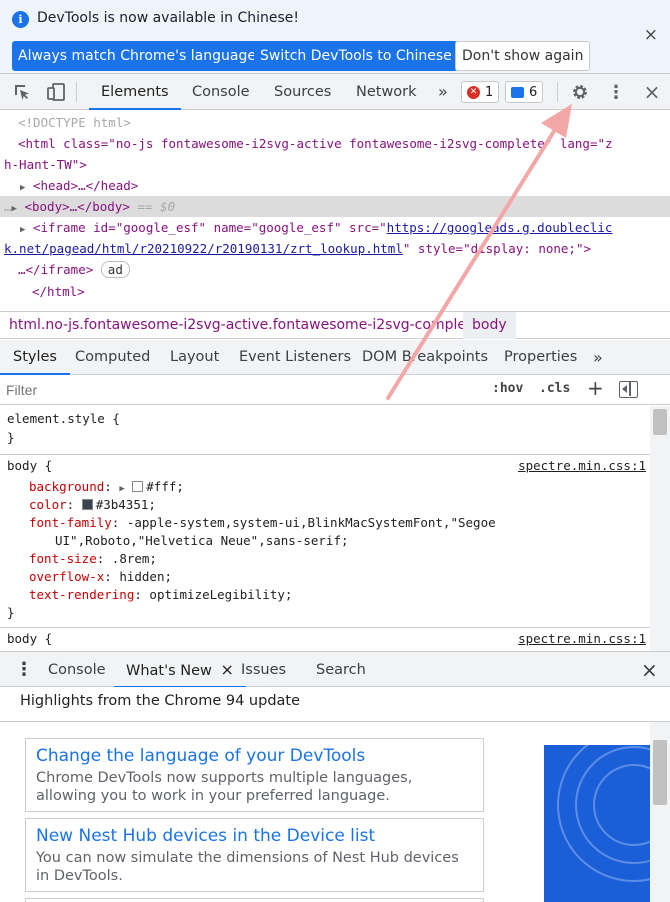  I want to click on switch-to-chinese-button: Switch DevTools to Chinese, so click(356, 56).